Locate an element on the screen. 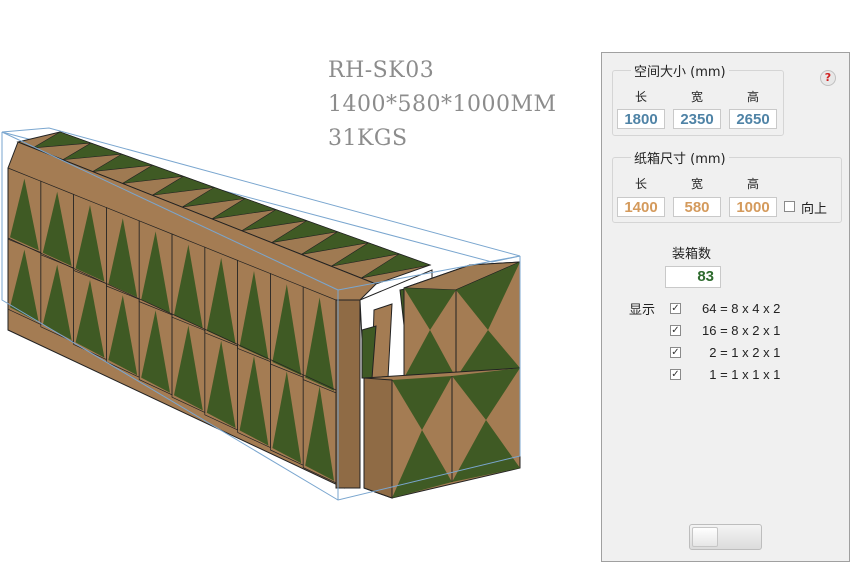 Image resolution: width=859 pixels, height=582 pixels. space-length-label: 长 is located at coordinates (640, 97).